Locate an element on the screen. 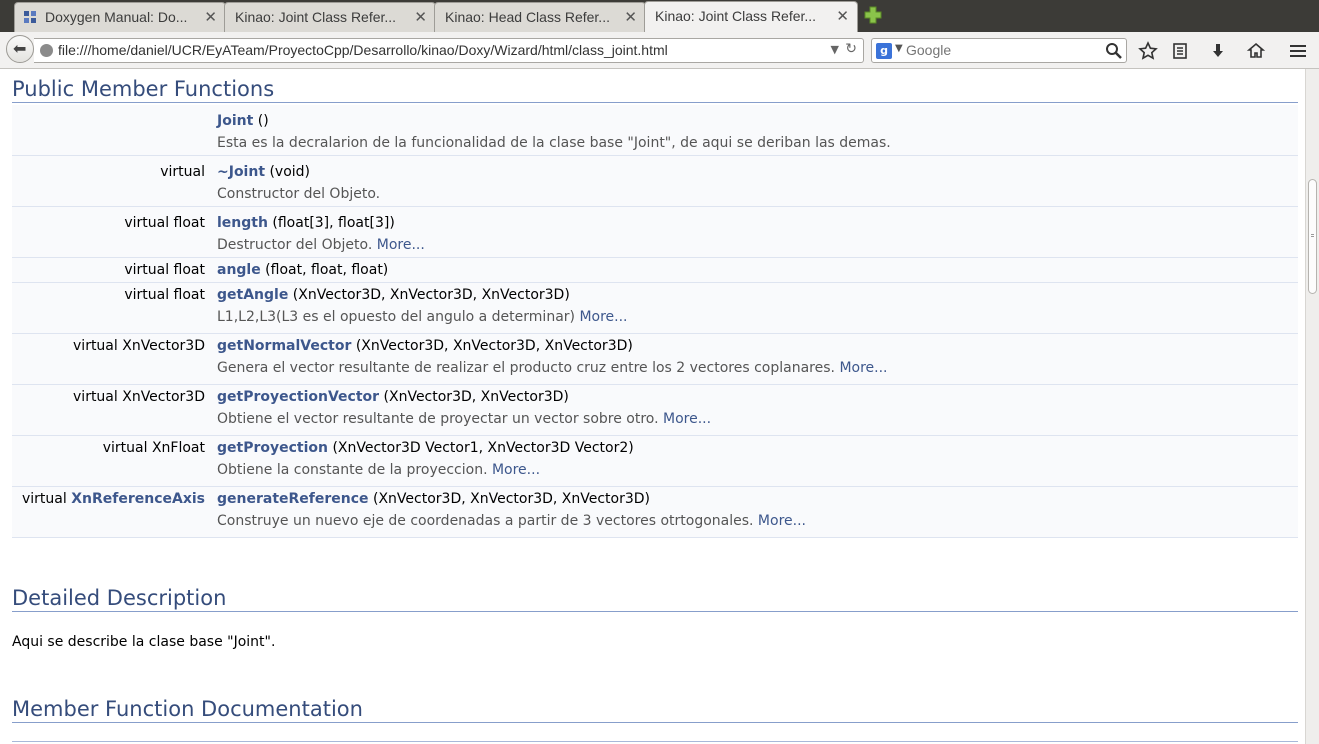 This screenshot has width=1319, height=744. member-link: generateReference is located at coordinates (293, 499).